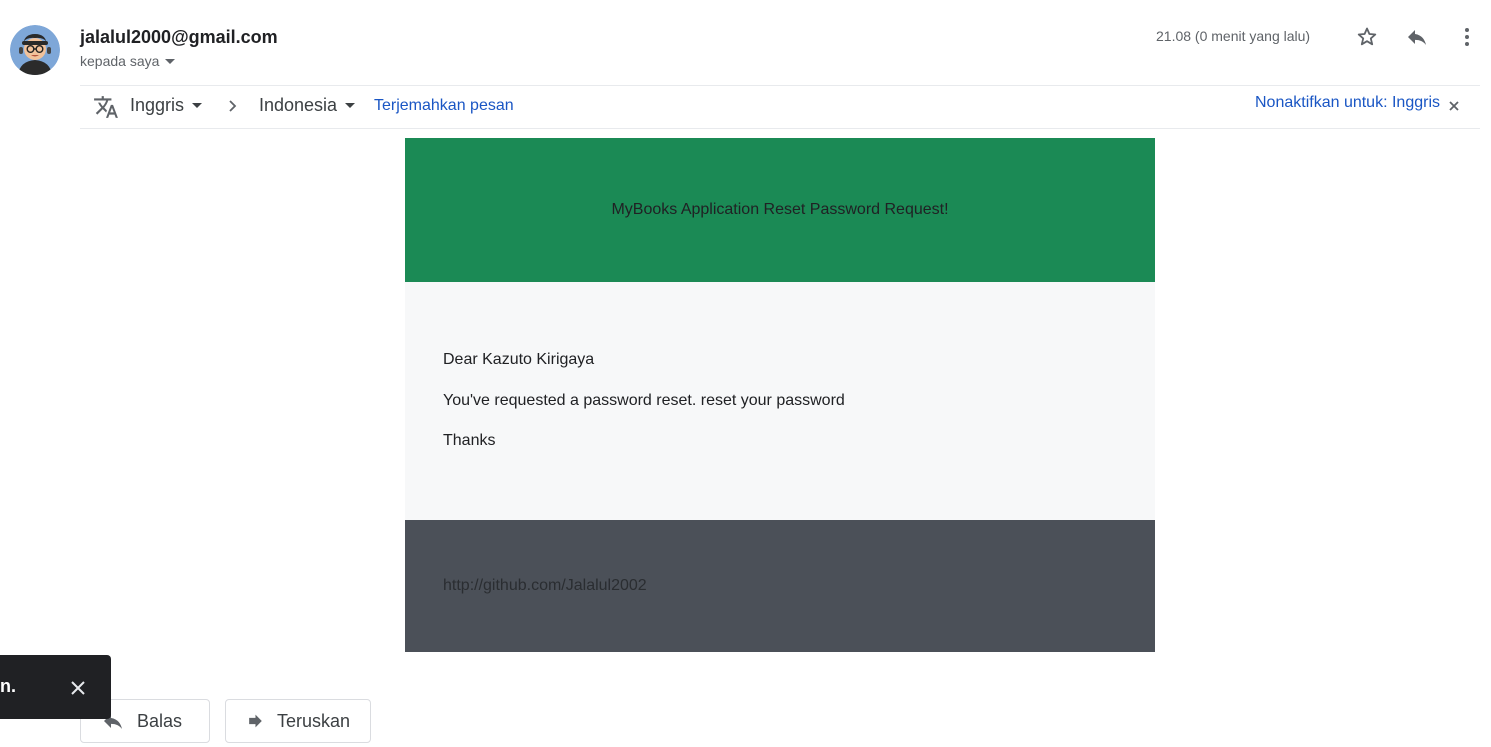  Describe the element at coordinates (1347, 103) in the screenshot. I see `disable-translation-link: Nonaktifkan untuk: Inggris` at that location.